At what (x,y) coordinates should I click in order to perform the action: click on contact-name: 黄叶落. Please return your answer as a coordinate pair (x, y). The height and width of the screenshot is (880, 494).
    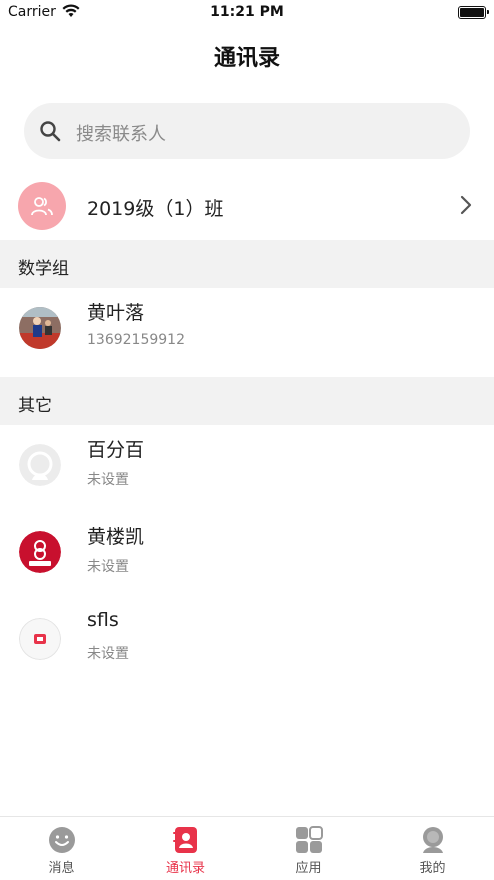
    Looking at the image, I should click on (116, 313).